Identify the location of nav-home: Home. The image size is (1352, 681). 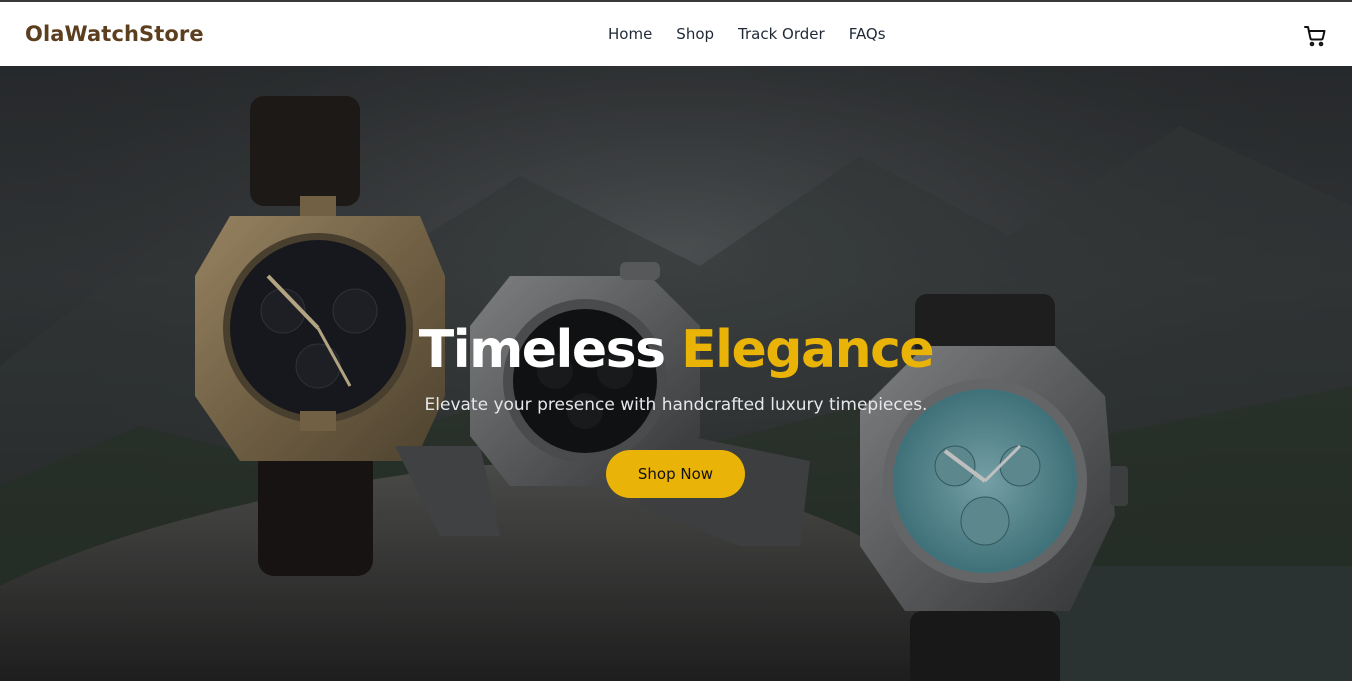
(630, 34).